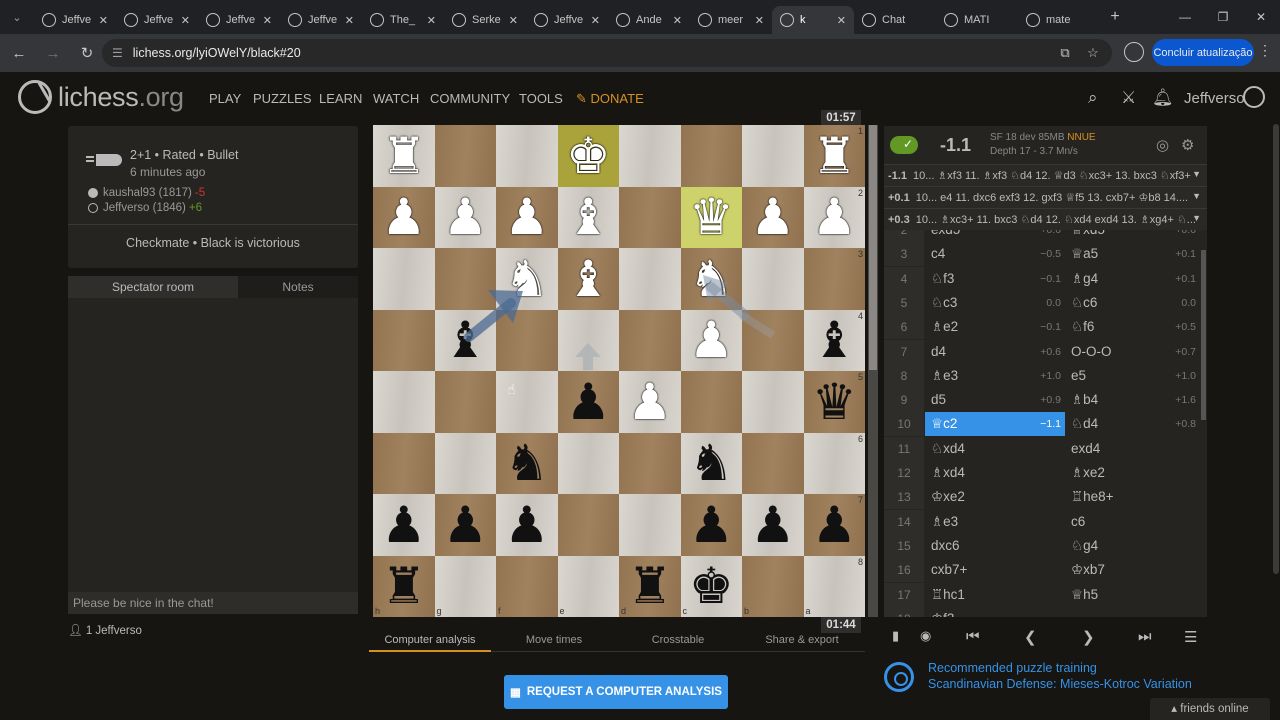 The image size is (1280, 720). What do you see at coordinates (995, 279) in the screenshot?
I see `white-move: ♘f3 −0.1` at bounding box center [995, 279].